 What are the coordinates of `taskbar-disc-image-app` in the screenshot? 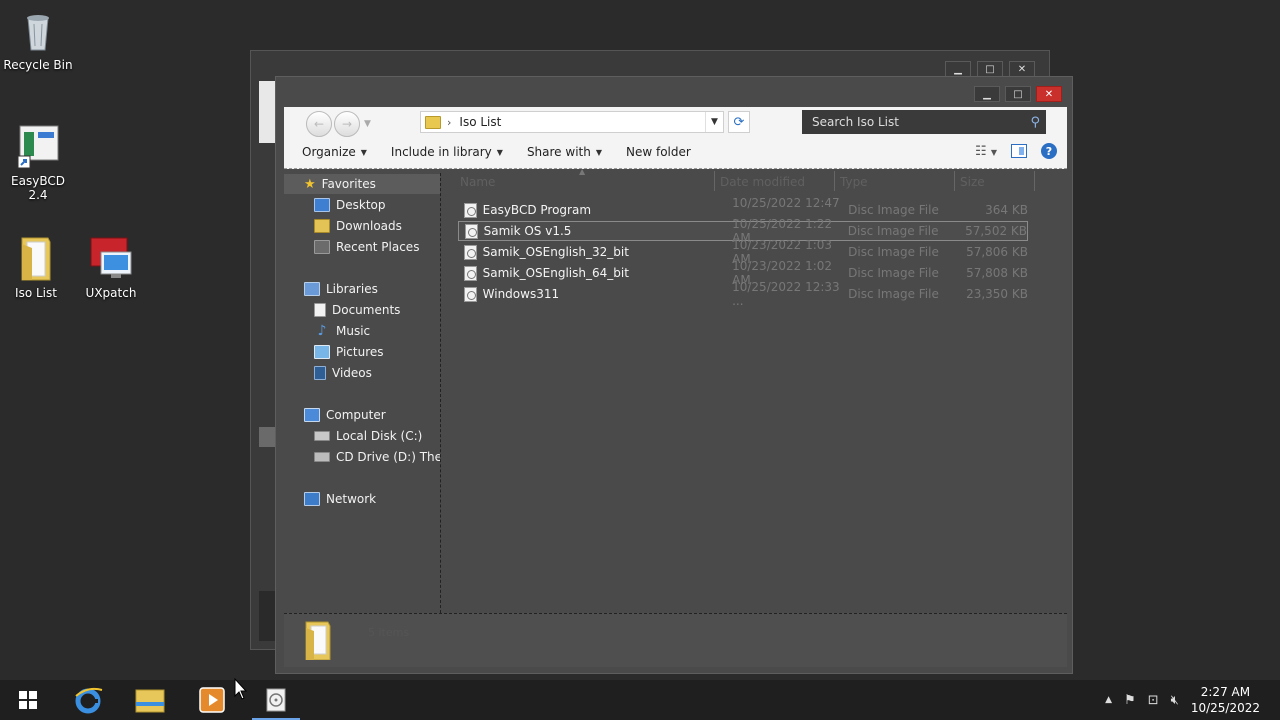 It's located at (276, 700).